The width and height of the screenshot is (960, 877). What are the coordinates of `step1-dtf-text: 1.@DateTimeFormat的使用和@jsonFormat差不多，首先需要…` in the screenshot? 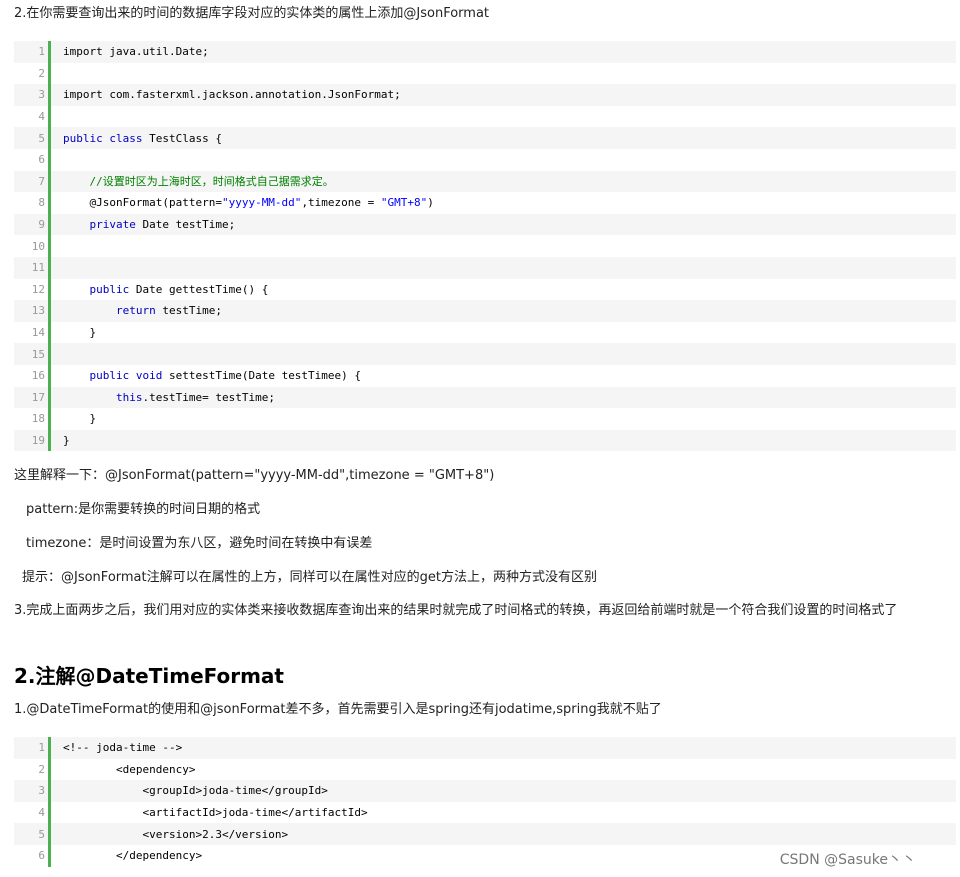 It's located at (338, 709).